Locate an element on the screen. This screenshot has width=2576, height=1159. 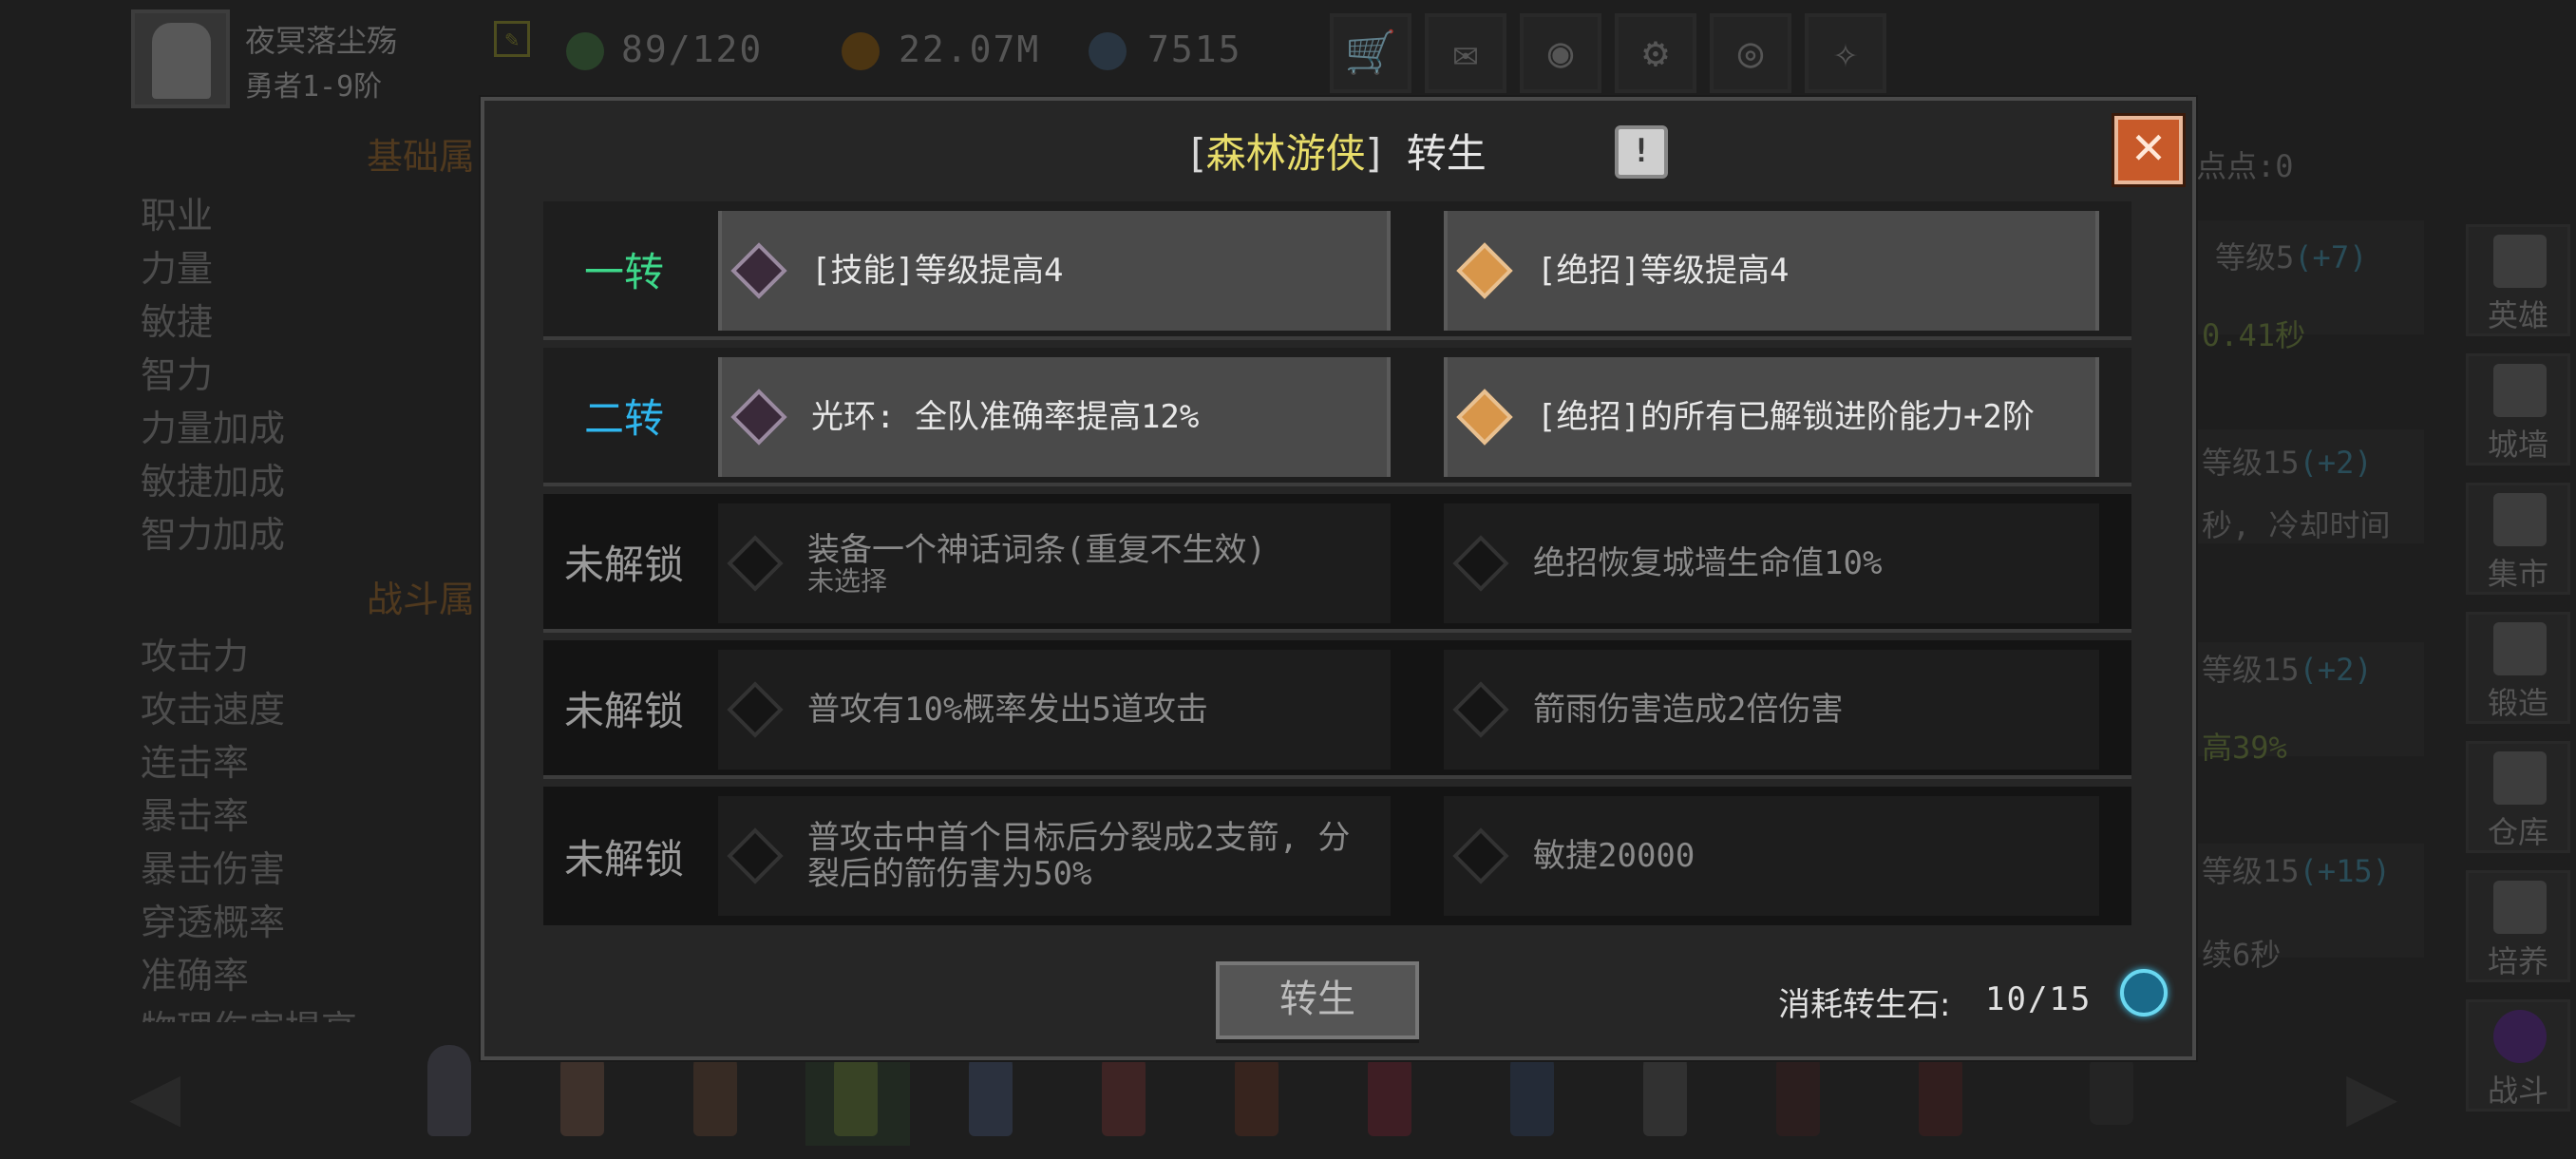
rebirth-tier-row-locked: 未解锁 普攻击中首个目标后分裂成2支箭, 分裂后的箭伤害为50% 敏捷20000 is located at coordinates (1337, 856).